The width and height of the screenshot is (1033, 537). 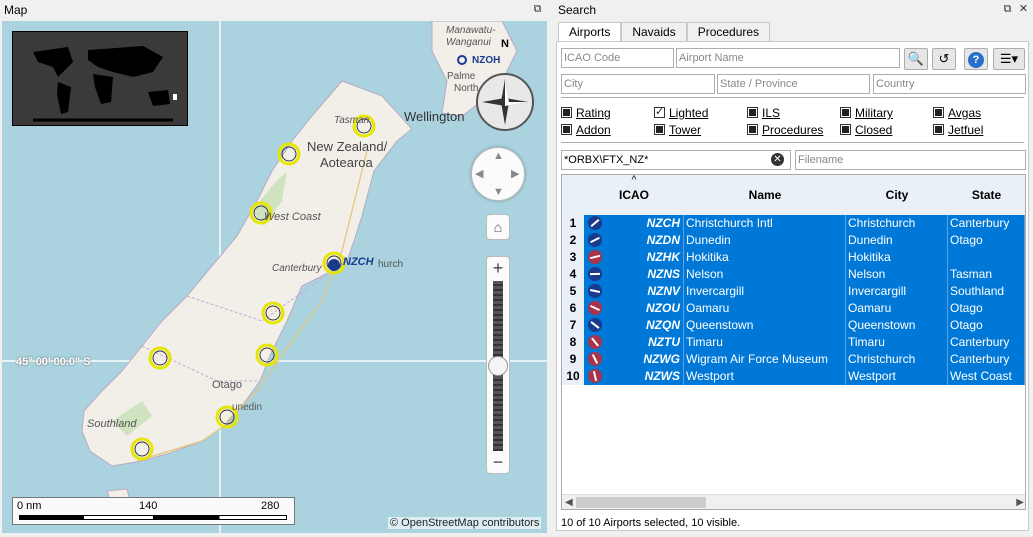 What do you see at coordinates (793, 325) in the screenshot?
I see `table-row: 7 NZQN Queenstown Queenstown Otago` at bounding box center [793, 325].